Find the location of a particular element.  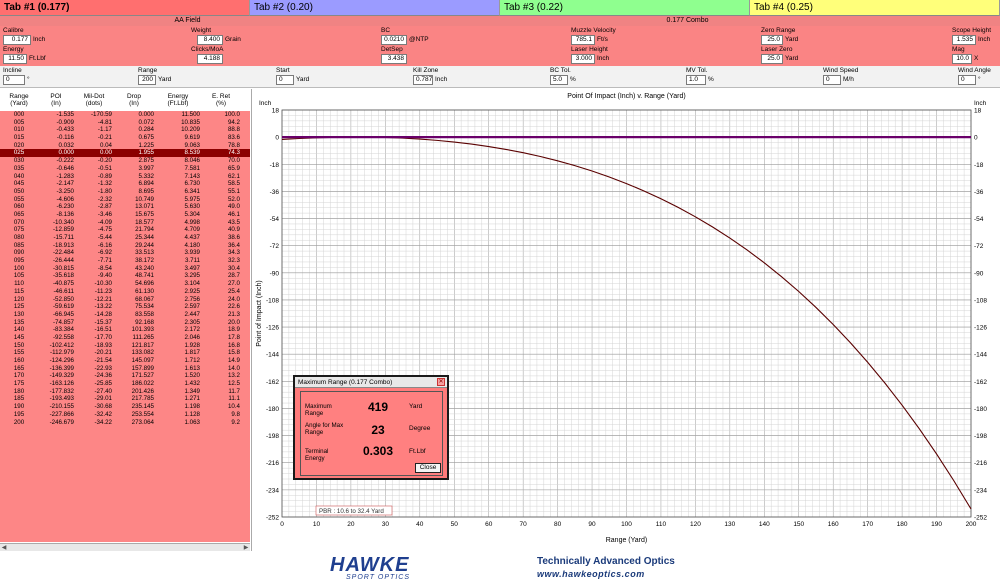

x-tick-label: 10 is located at coordinates (317, 524).